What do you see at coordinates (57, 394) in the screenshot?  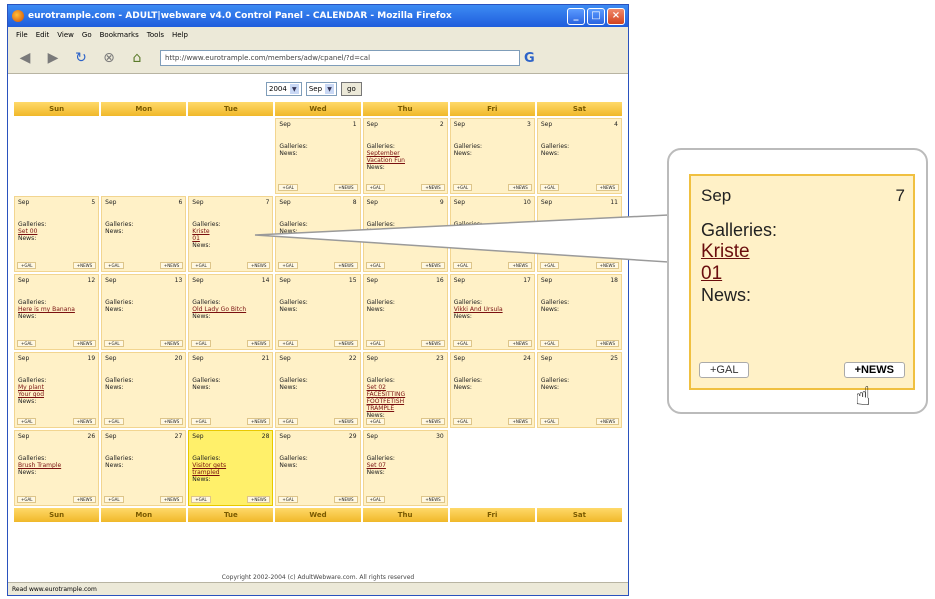 I see `gallery-link: Your god` at bounding box center [57, 394].